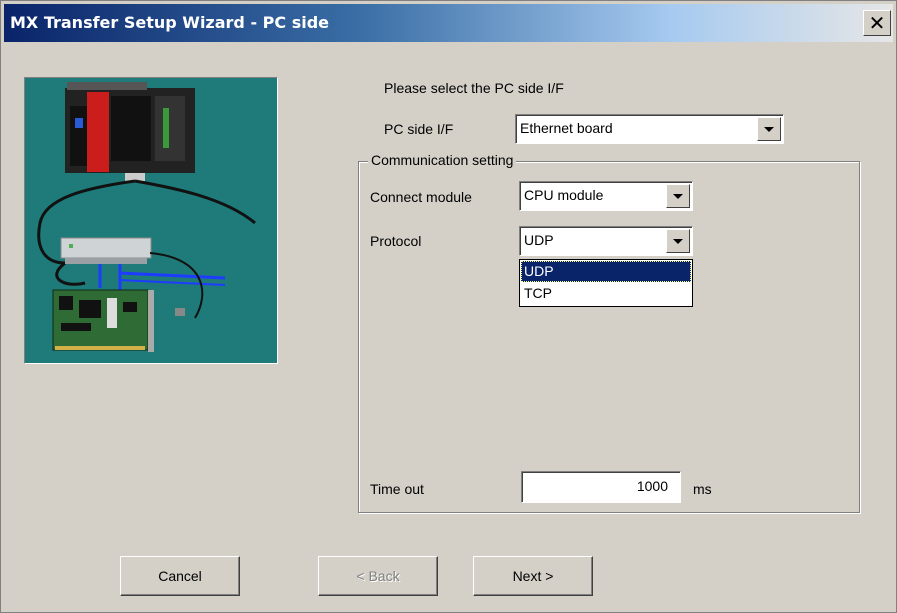 The height and width of the screenshot is (613, 897). What do you see at coordinates (606, 271) in the screenshot?
I see `protocol-option-udp: UDP` at bounding box center [606, 271].